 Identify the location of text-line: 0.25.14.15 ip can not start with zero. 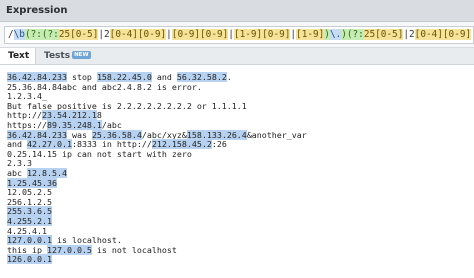
(99, 154).